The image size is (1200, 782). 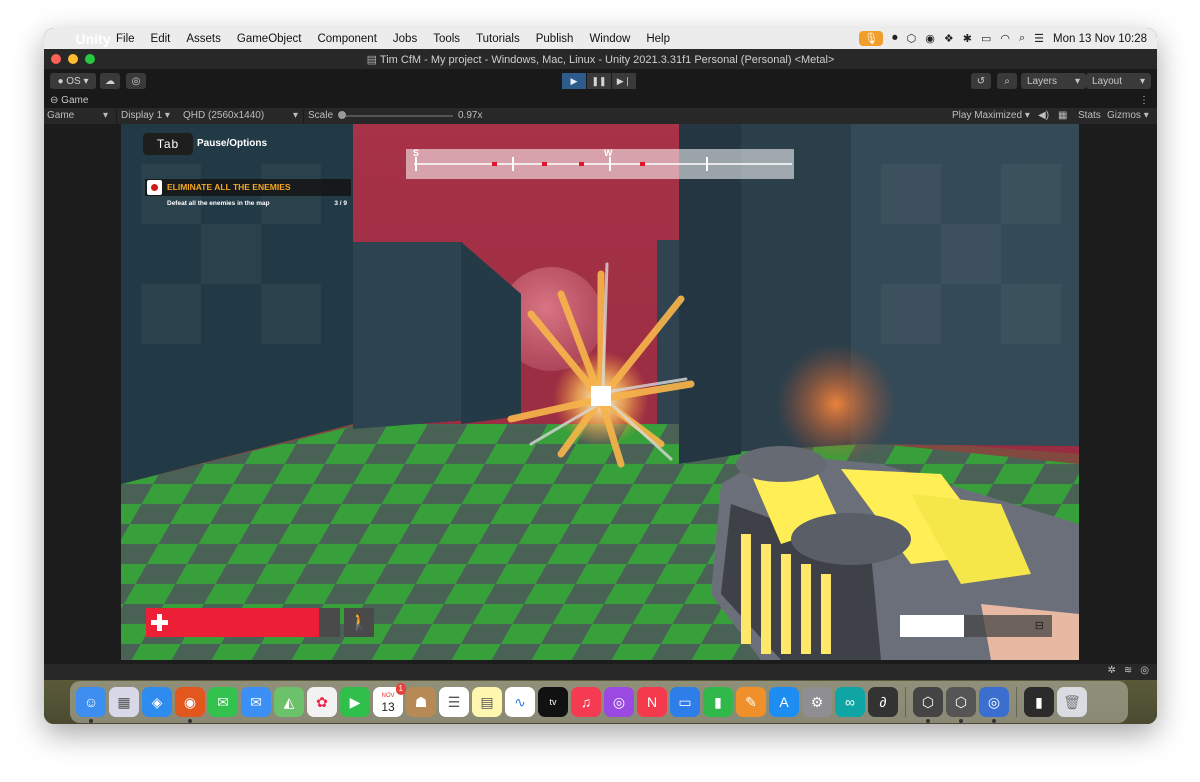 I want to click on chevron-down-icon: ▾, so click(x=1142, y=81).